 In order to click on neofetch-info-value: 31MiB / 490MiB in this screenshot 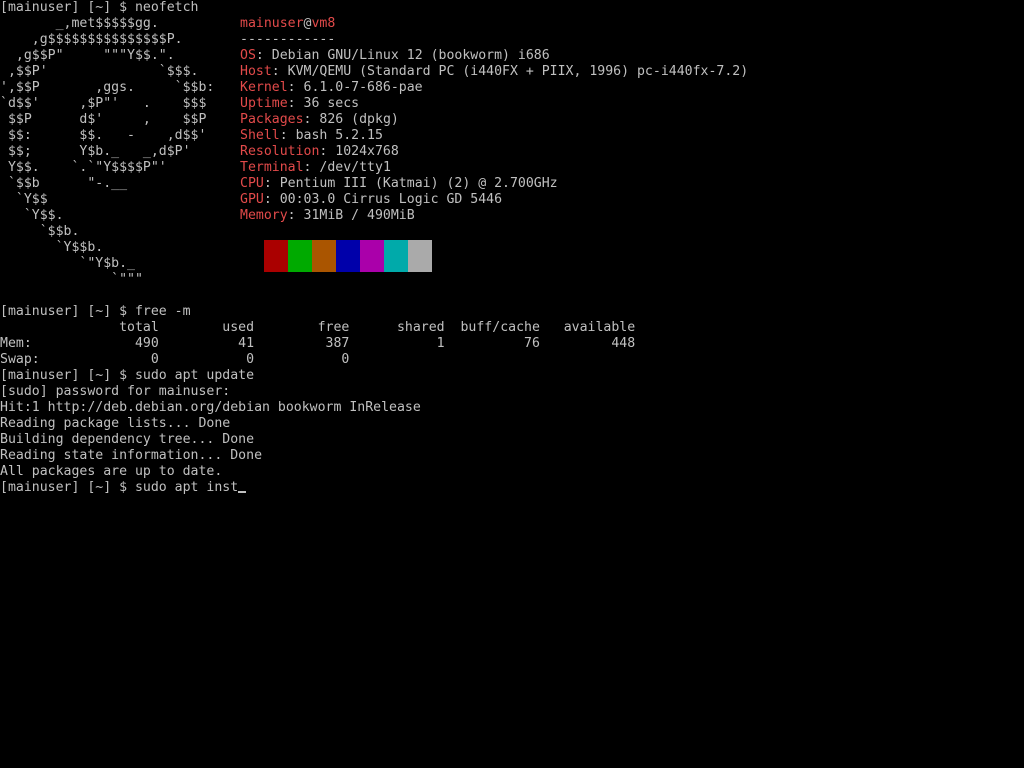, I will do `click(359, 215)`.